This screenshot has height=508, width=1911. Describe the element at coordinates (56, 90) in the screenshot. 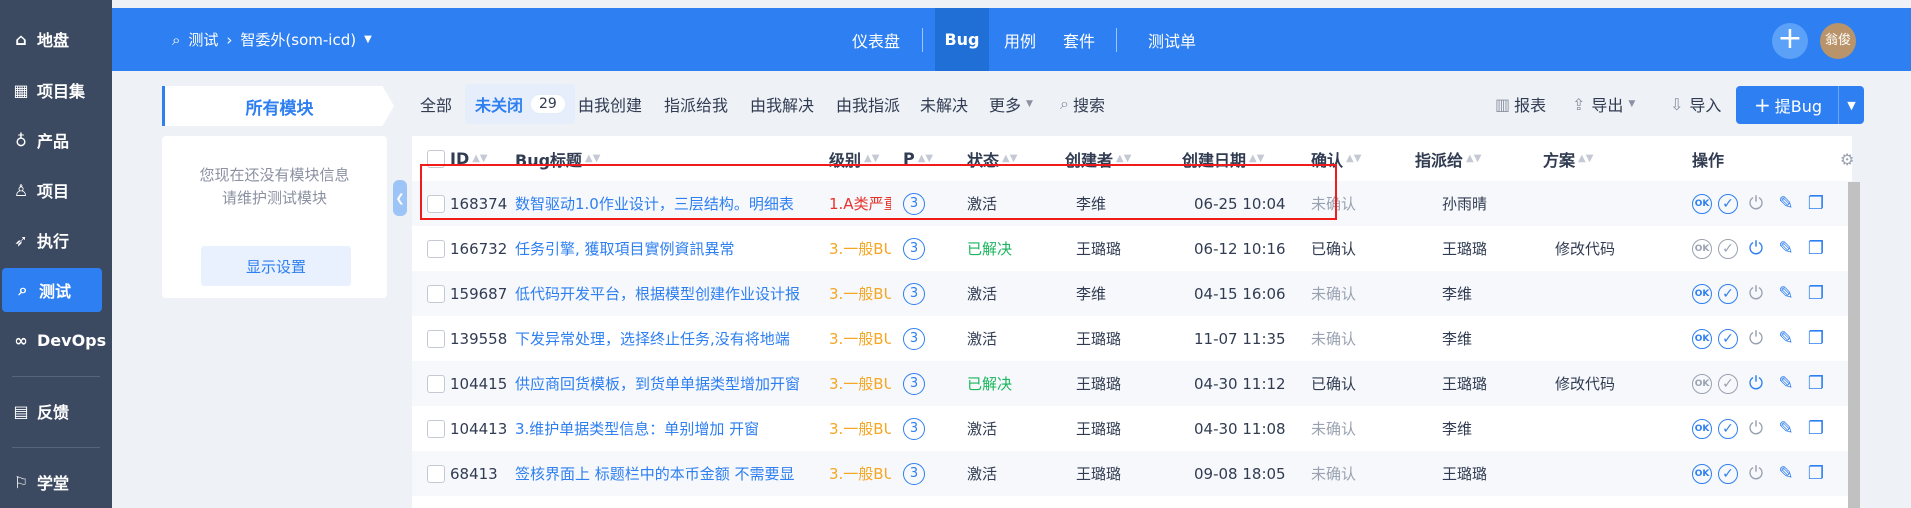

I see `sidebar-item-program: ▦ 项目集` at that location.